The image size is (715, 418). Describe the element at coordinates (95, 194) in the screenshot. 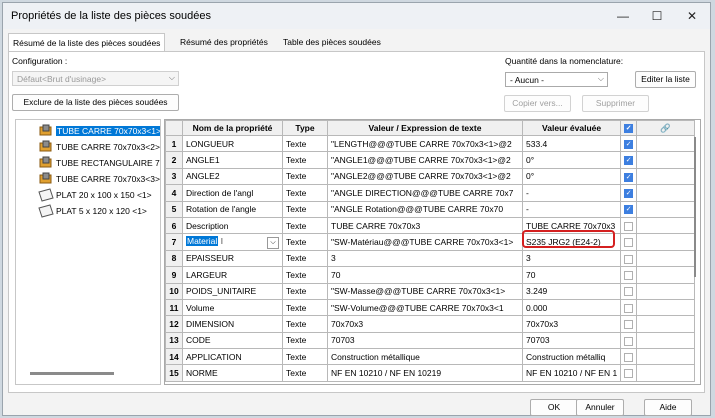

I see `tree-item: PLAT 20 x 100 x 150 <1>` at that location.